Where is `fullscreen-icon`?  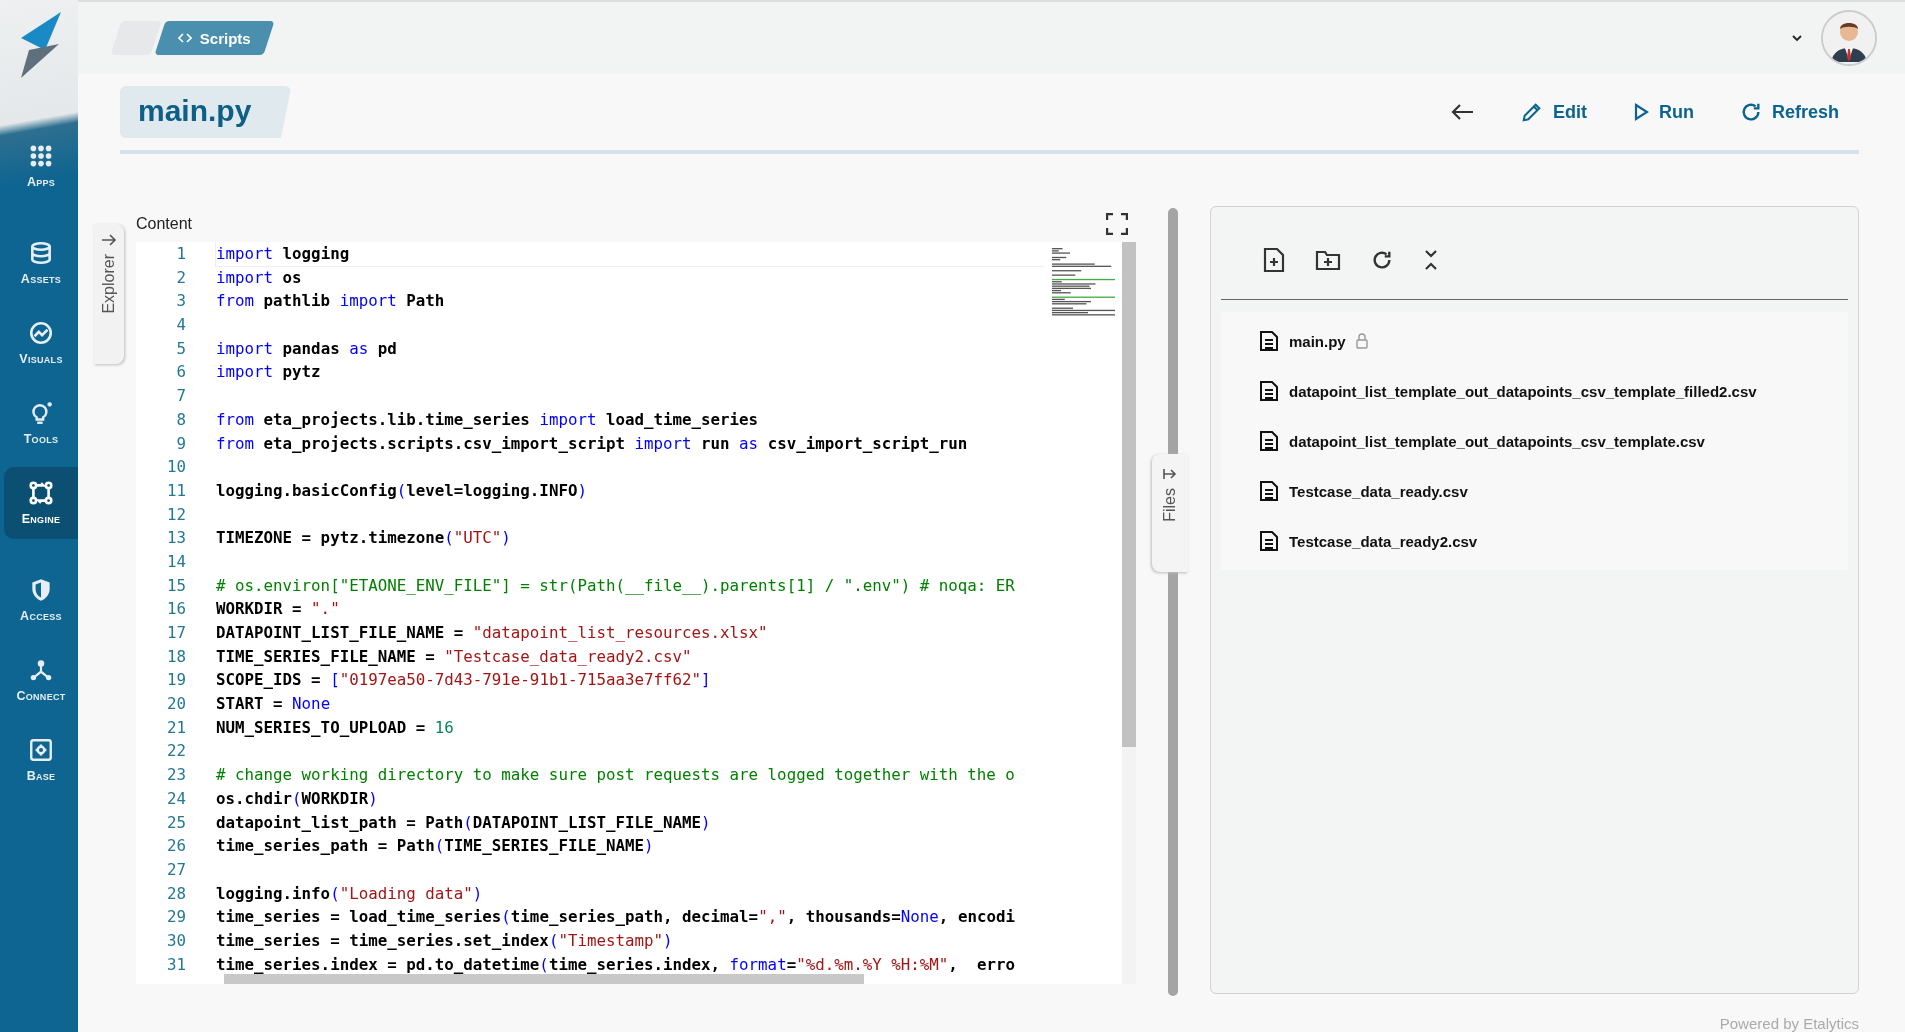
fullscreen-icon is located at coordinates (1117, 224).